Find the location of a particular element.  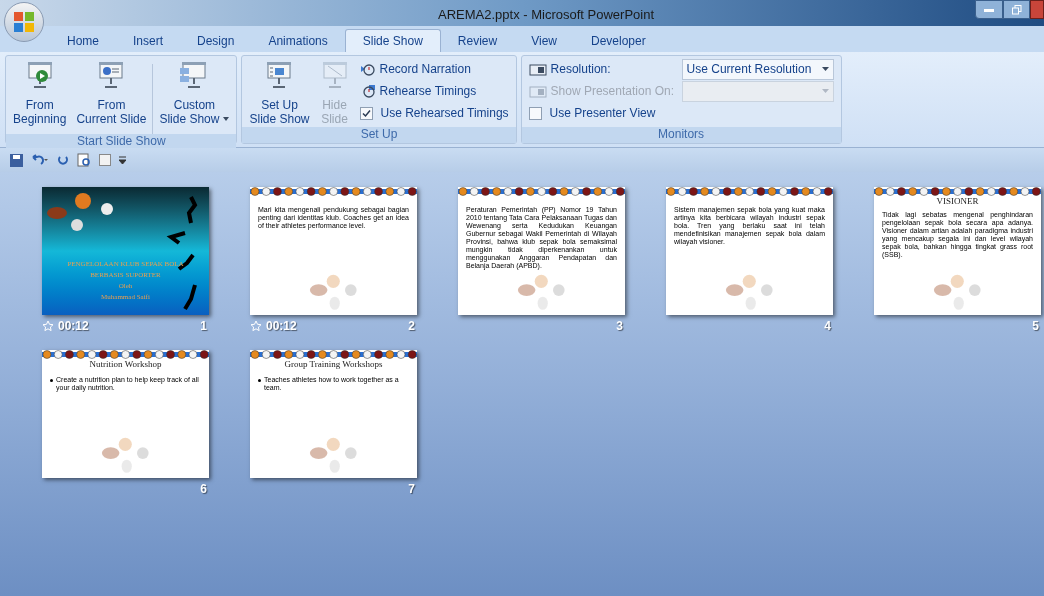

ribbon-tab: Home is located at coordinates (83, 40).